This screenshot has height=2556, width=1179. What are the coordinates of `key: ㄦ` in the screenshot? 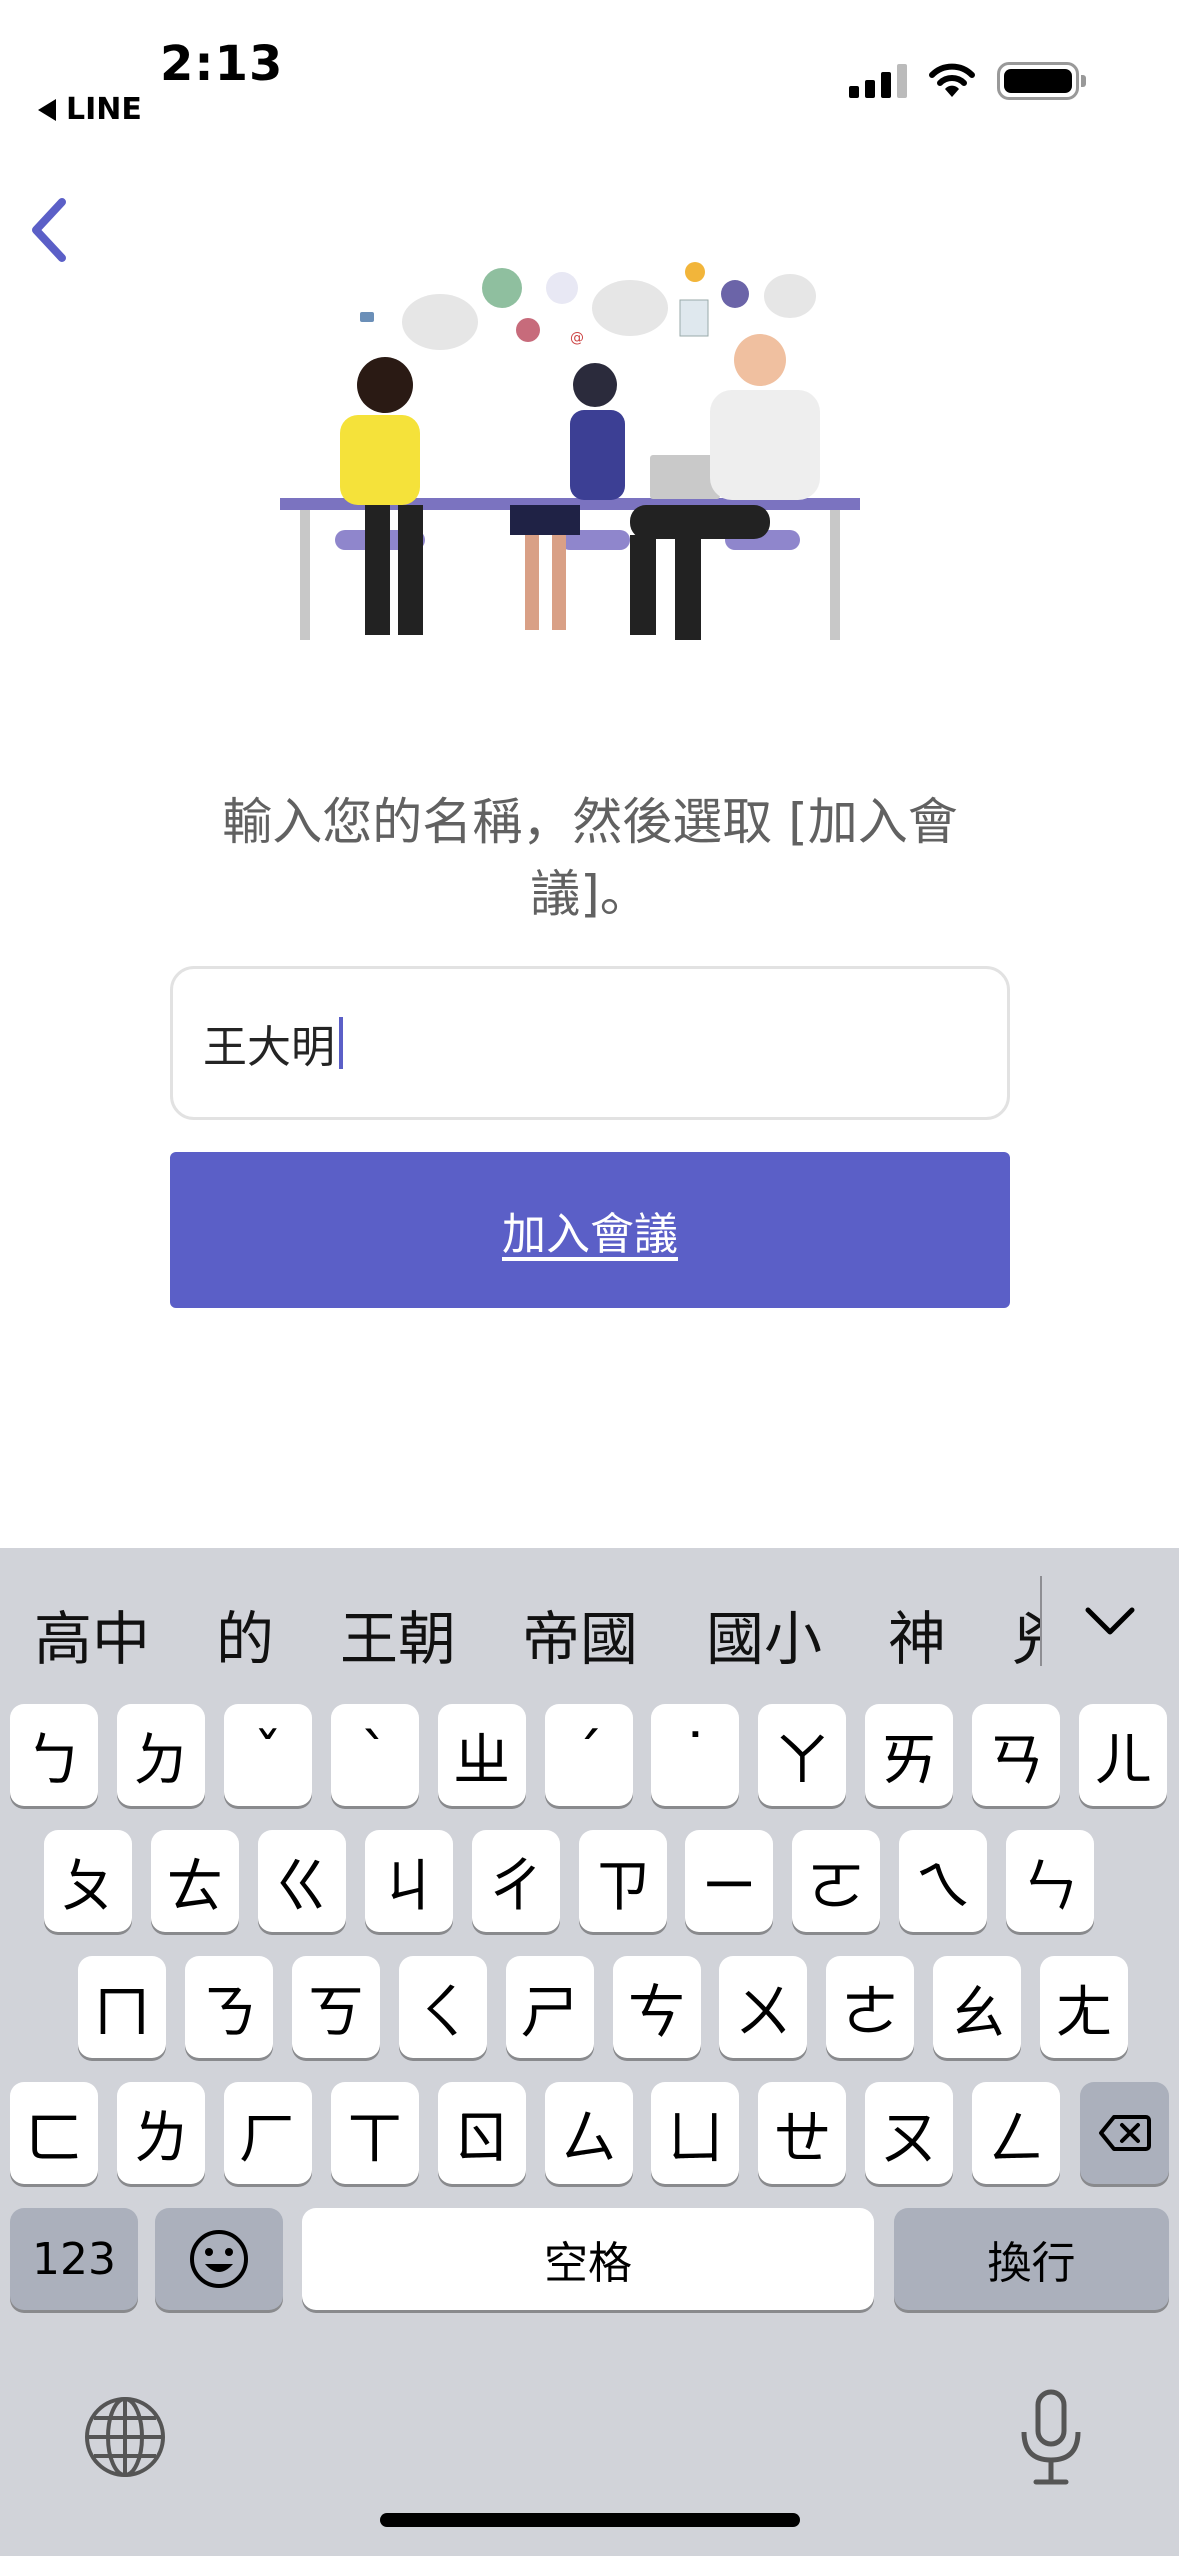 It's located at (1123, 1755).